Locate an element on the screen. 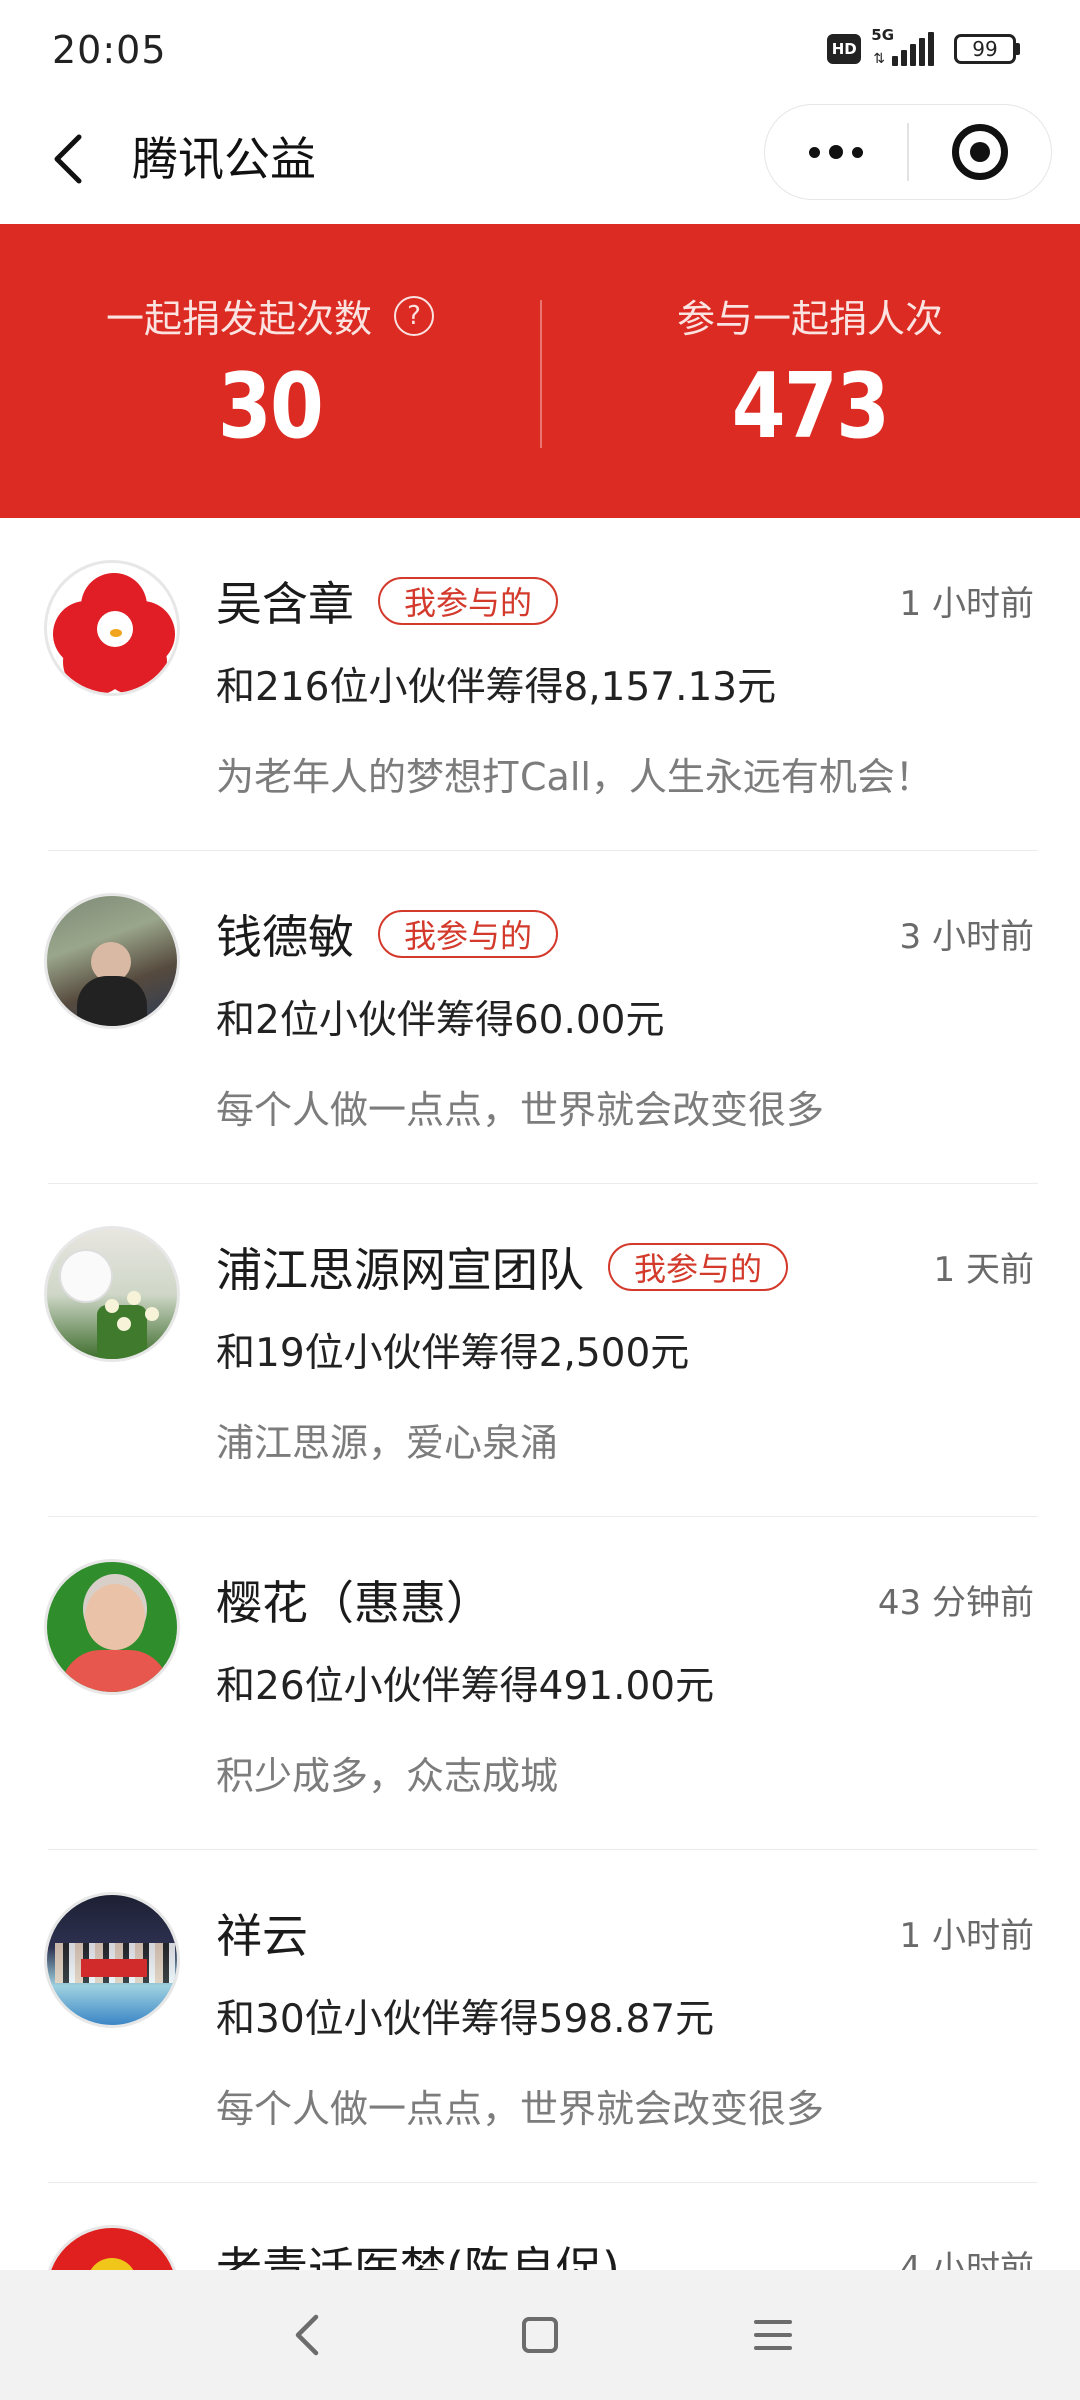  item-slogan: 为老年人的梦想打Call，人生永远有机会！ is located at coordinates (574, 777).